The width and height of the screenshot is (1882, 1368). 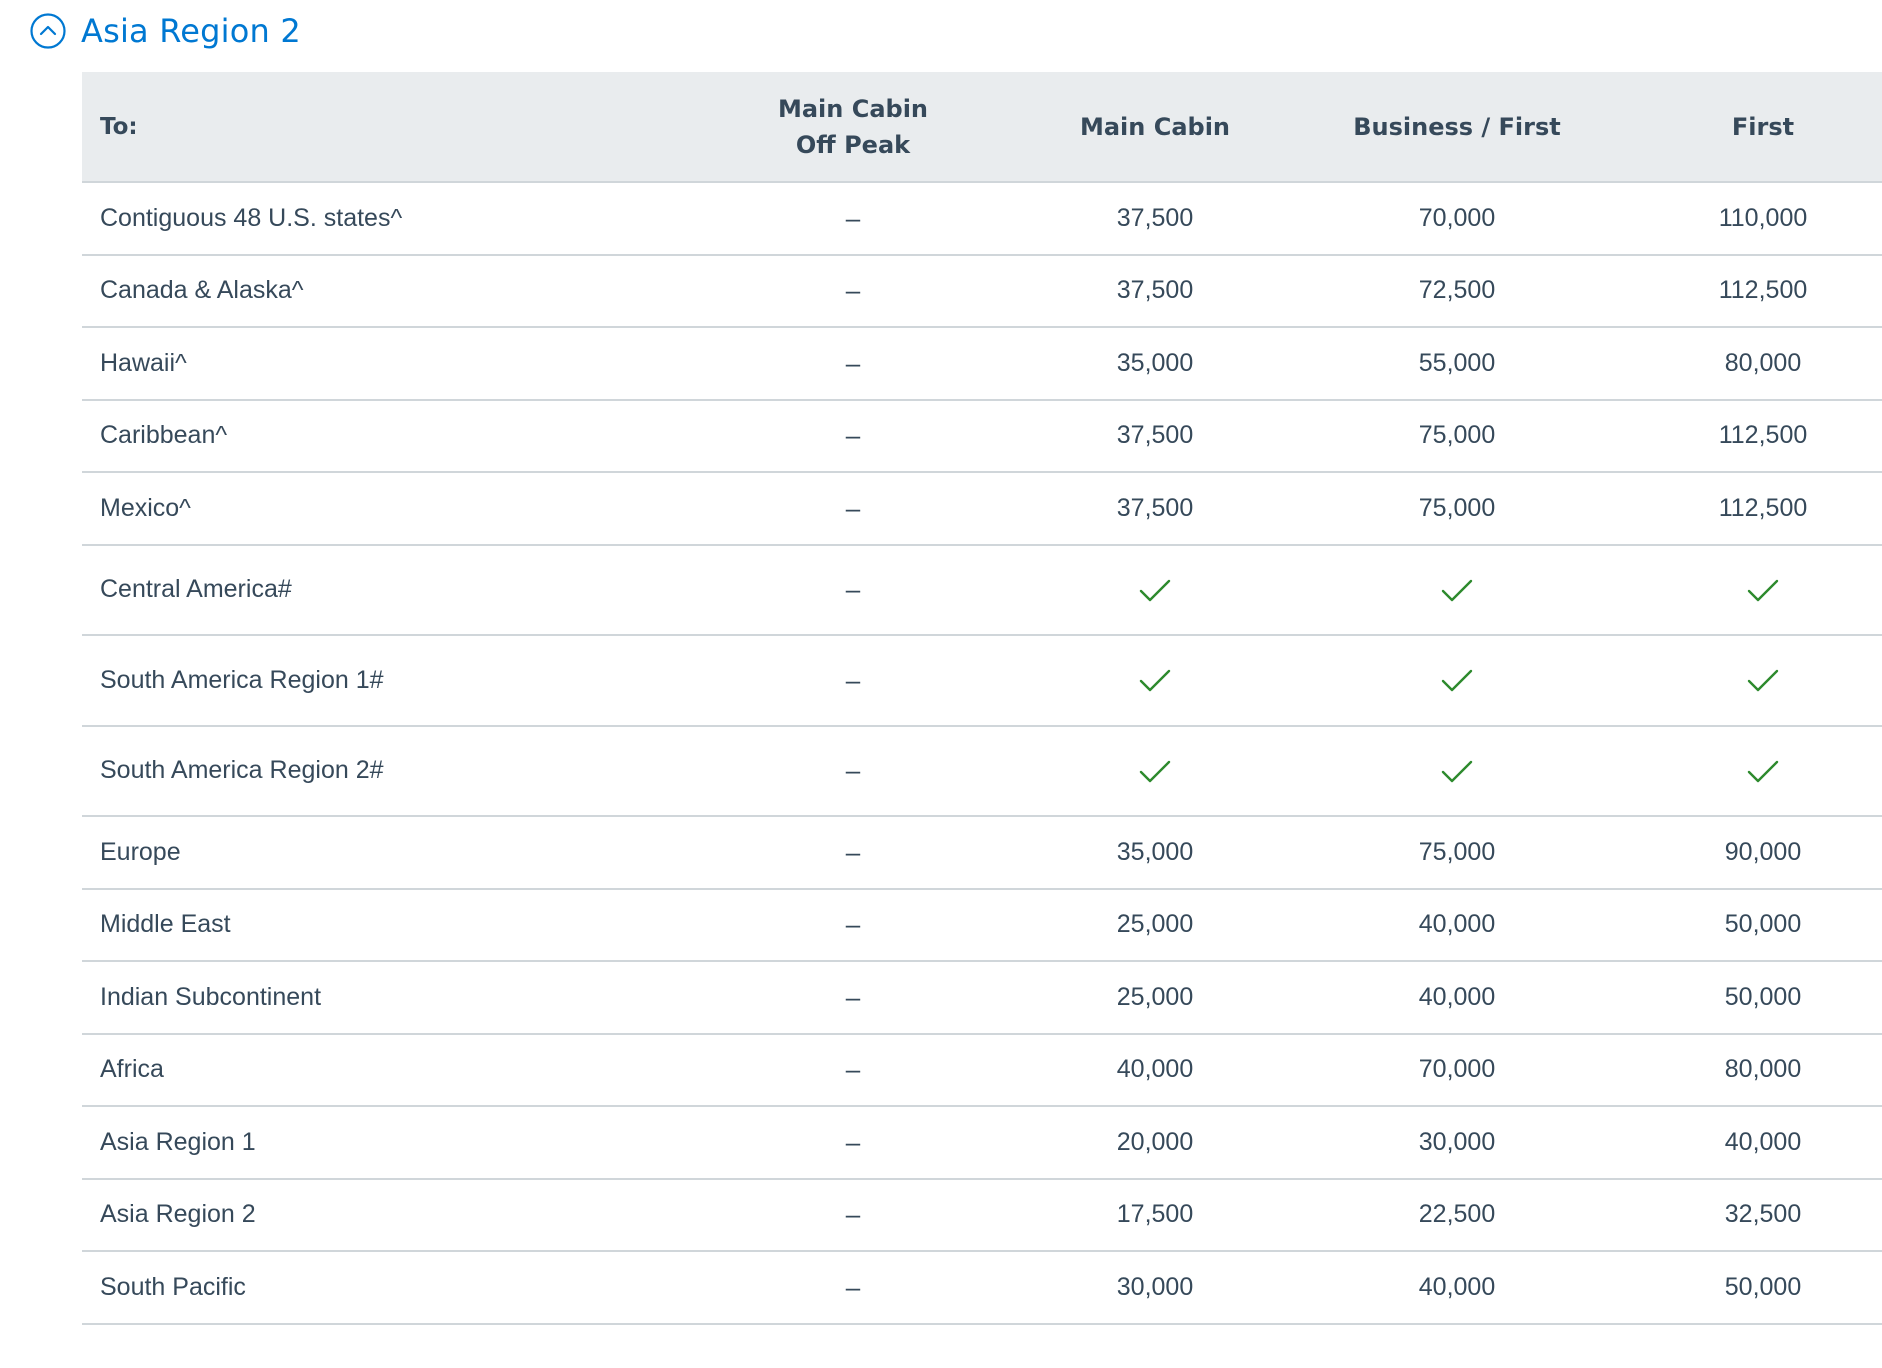 I want to click on column-header-label: Business / First, so click(x=1457, y=126).